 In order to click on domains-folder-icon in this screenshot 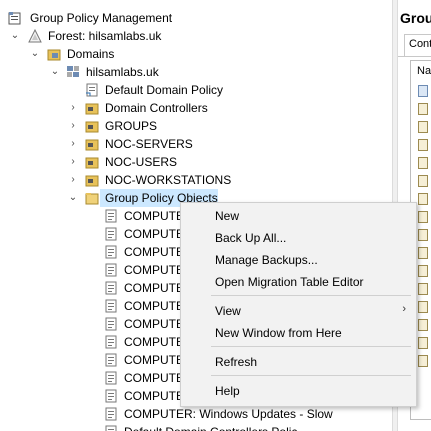, I will do `click(54, 55)`.